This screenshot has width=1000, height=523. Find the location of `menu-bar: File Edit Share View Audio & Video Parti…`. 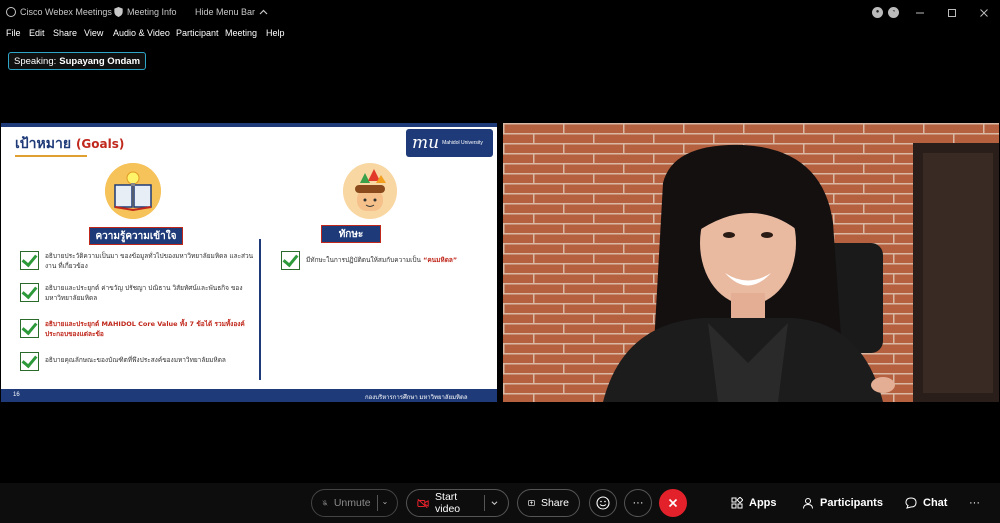

menu-bar: File Edit Share View Audio & Video Parti… is located at coordinates (500, 33).